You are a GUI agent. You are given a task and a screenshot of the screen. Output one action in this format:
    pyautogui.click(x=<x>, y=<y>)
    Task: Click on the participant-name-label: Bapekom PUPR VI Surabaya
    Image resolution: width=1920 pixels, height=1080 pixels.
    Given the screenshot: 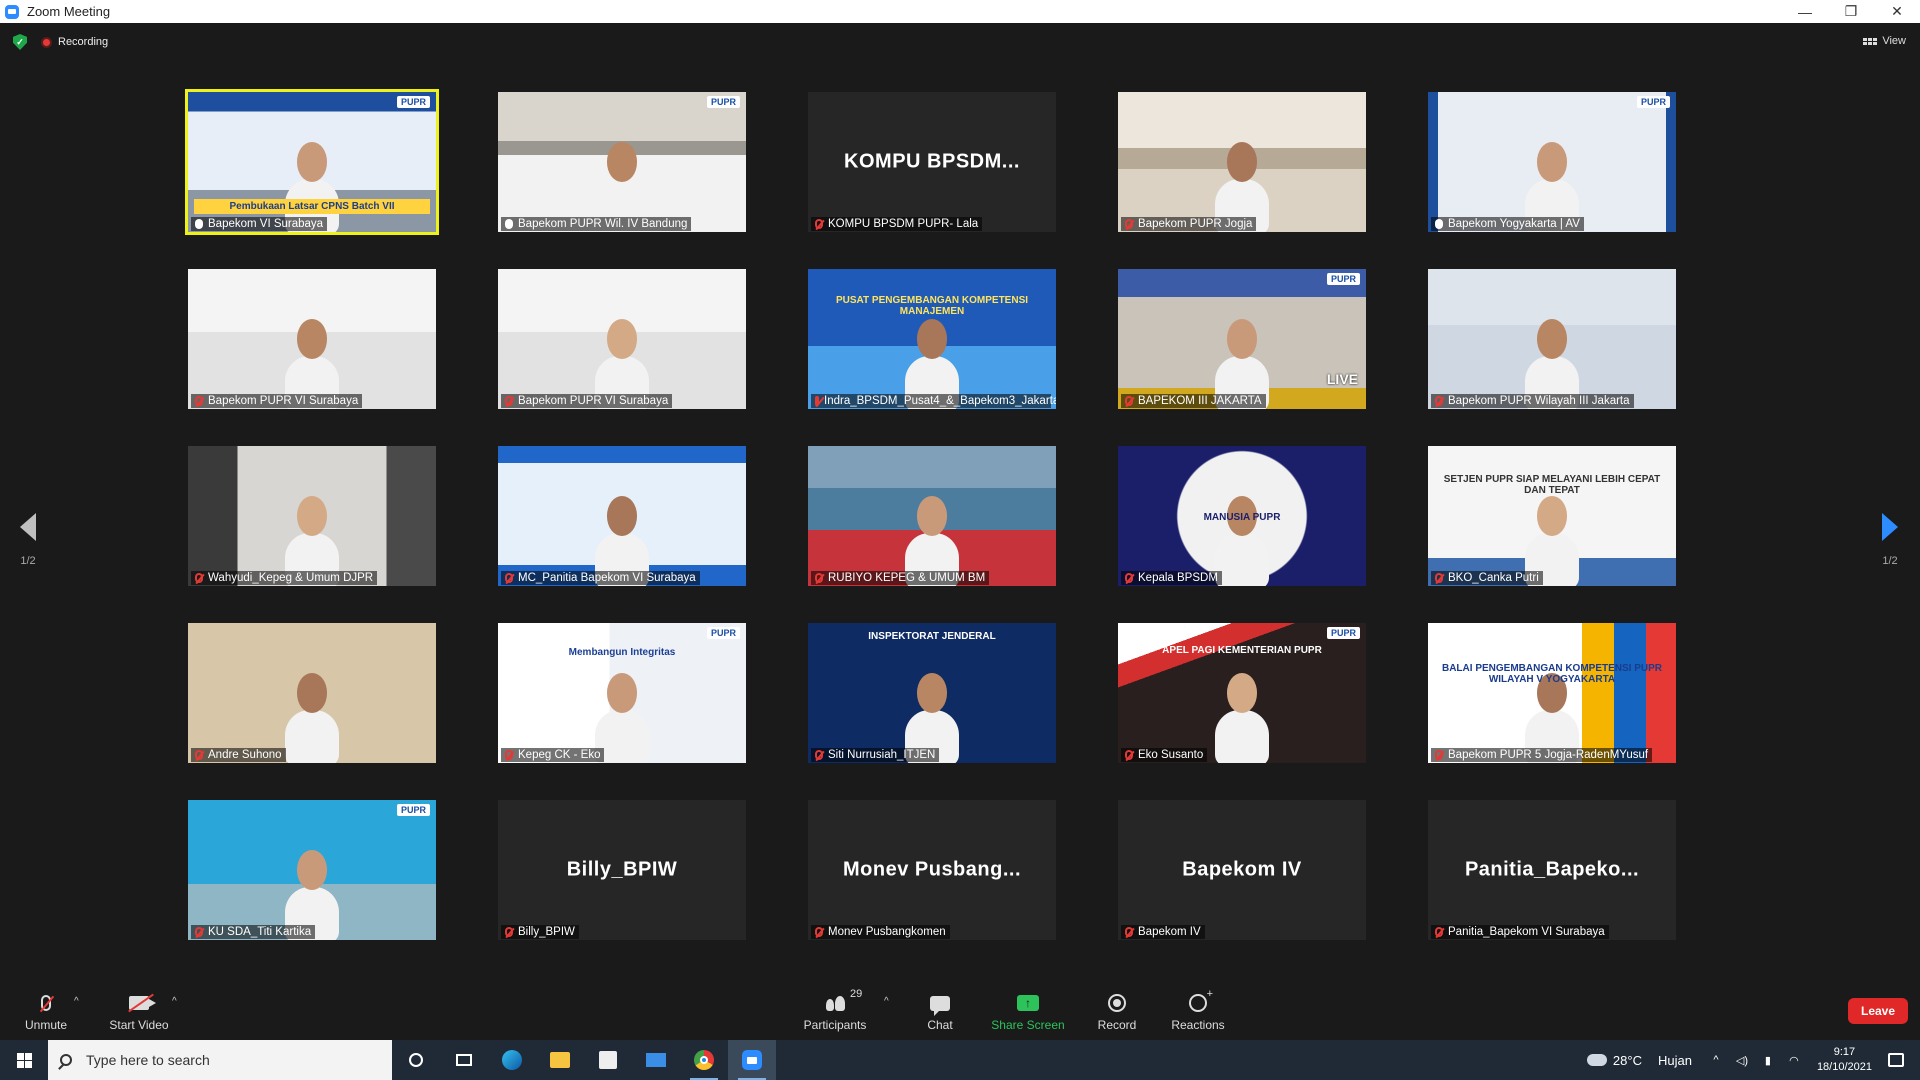 What is the action you would take?
    pyautogui.click(x=587, y=401)
    